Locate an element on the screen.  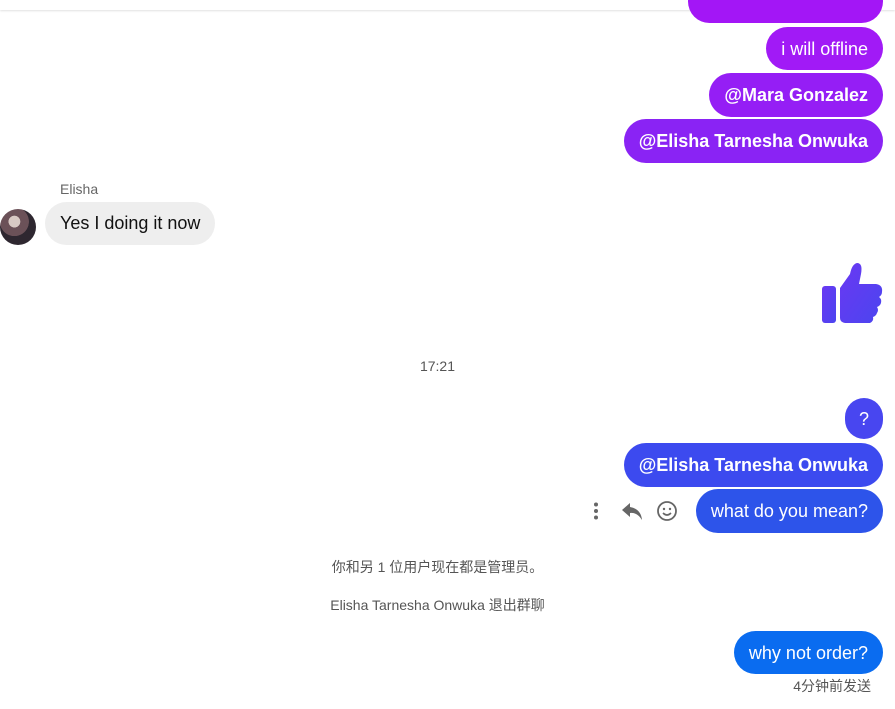
sent-status: 4分钟前发送 is located at coordinates (832, 686).